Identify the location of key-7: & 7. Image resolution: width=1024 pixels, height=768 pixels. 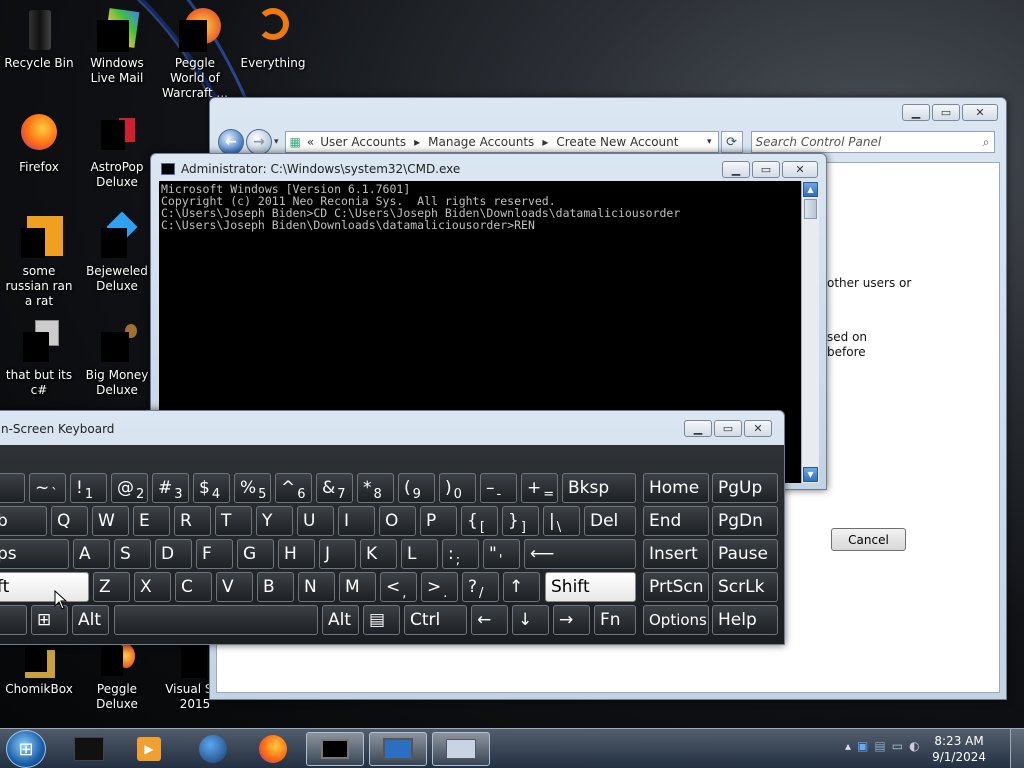
(334, 488).